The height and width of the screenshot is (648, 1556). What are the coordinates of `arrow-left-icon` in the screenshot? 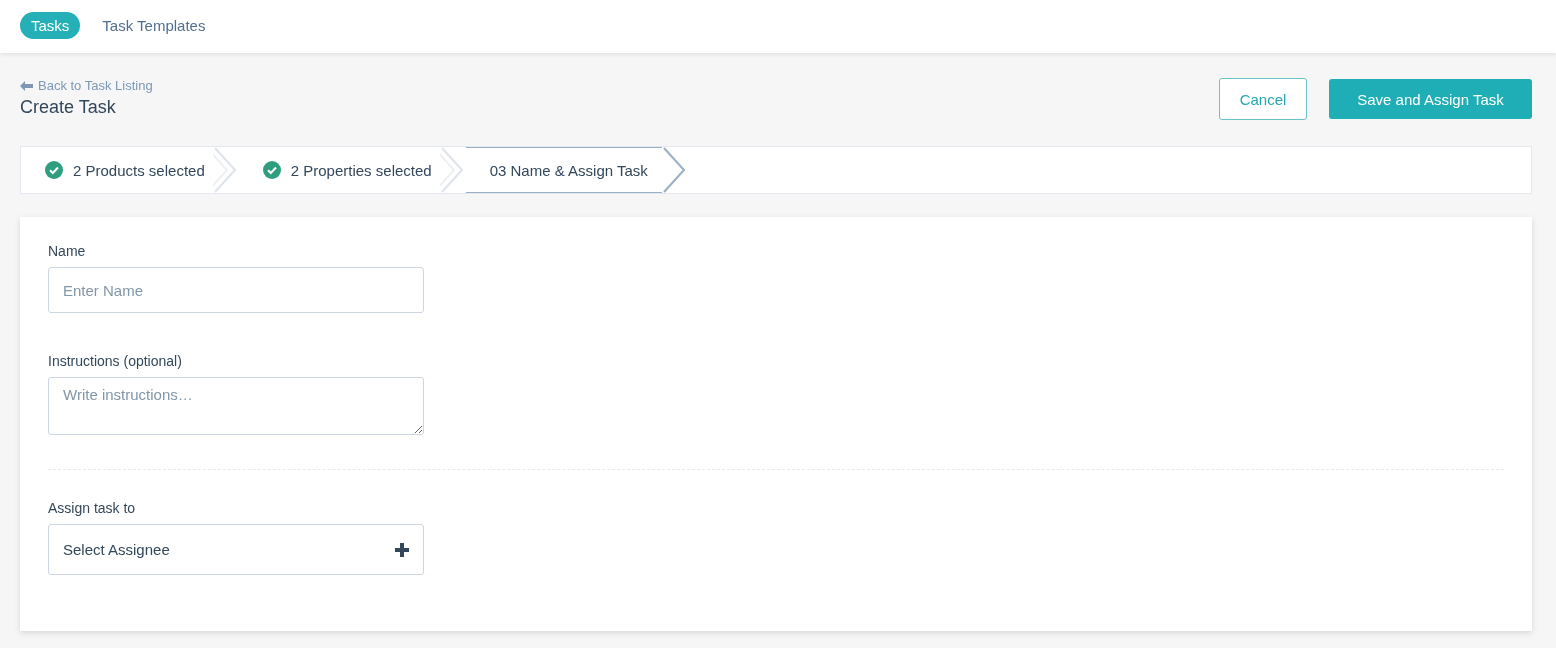 It's located at (26, 85).